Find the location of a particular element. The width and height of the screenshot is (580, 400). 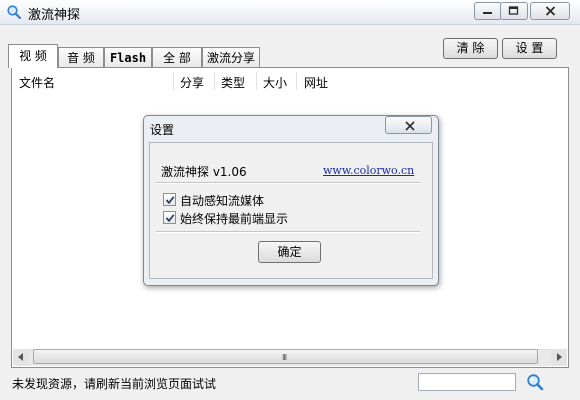

minimize-icon is located at coordinates (487, 13).